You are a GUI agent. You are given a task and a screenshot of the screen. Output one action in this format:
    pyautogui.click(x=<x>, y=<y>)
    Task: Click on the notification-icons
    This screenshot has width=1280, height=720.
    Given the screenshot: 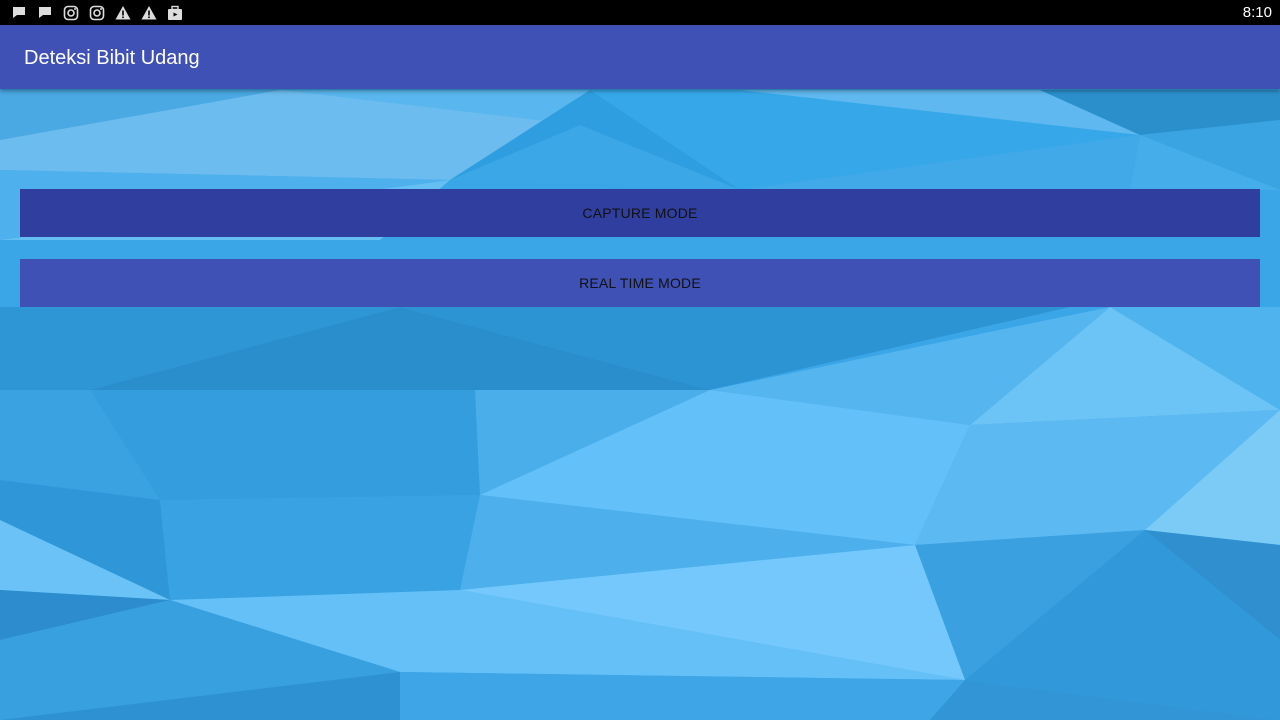 What is the action you would take?
    pyautogui.click(x=101, y=12)
    